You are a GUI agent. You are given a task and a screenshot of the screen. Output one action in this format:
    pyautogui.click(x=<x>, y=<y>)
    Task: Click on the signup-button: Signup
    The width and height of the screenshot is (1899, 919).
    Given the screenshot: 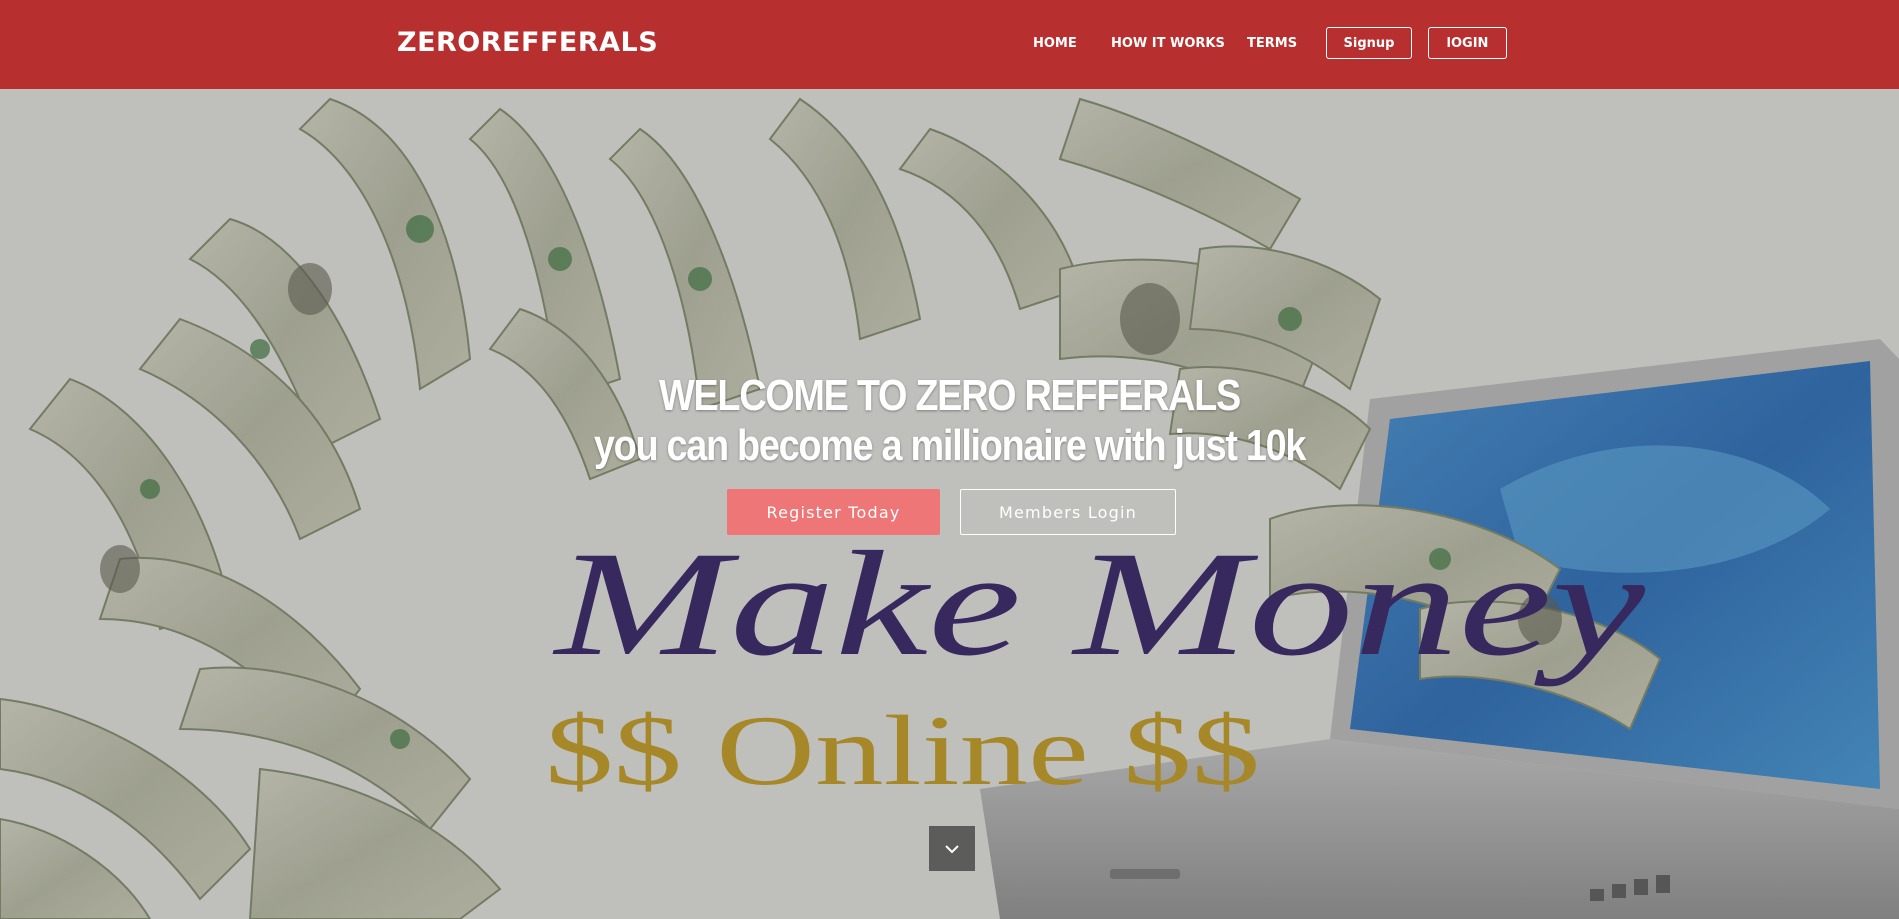 What is the action you would take?
    pyautogui.click(x=1369, y=43)
    